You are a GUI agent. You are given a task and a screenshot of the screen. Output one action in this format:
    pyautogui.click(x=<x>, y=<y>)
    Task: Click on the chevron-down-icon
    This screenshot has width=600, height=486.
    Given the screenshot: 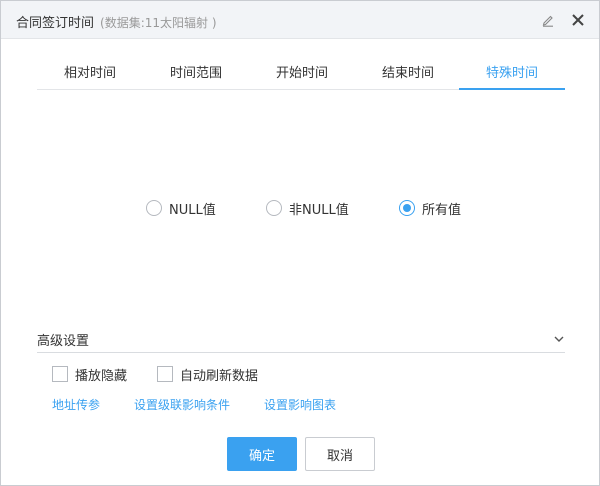 What is the action you would take?
    pyautogui.click(x=559, y=339)
    